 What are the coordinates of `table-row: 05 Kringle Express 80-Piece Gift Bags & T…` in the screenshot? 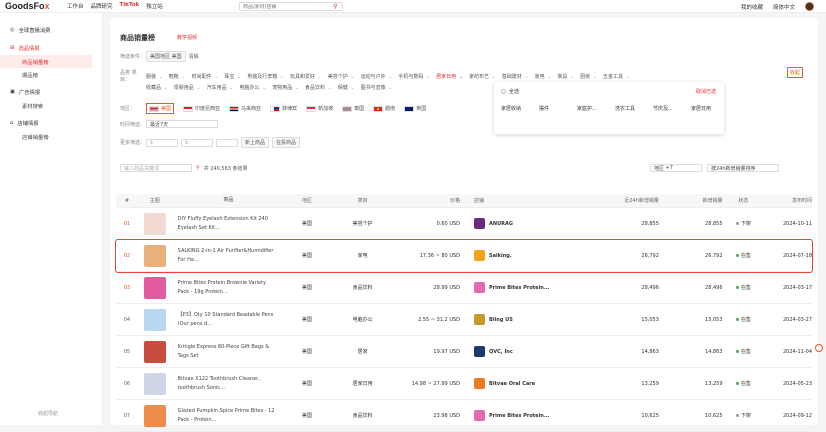 It's located at (464, 352).